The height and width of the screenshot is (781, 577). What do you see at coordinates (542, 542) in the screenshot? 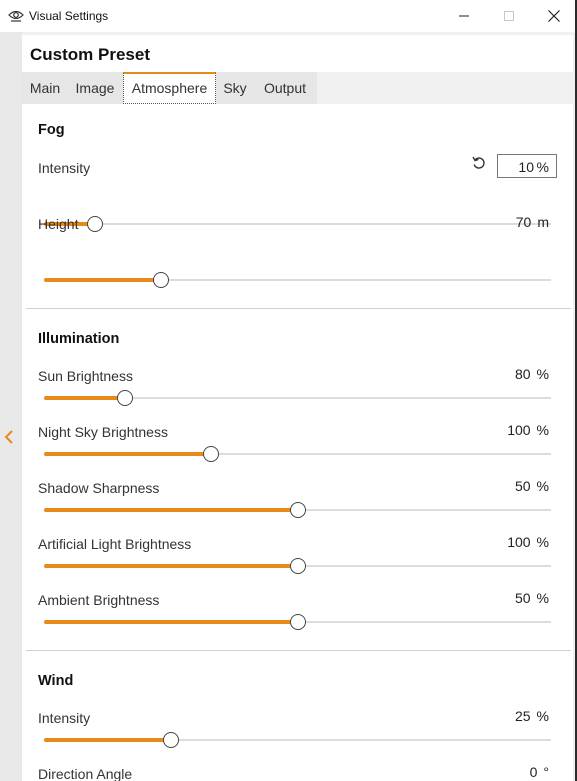
I see `artificial-light-brightness-unit: %` at bounding box center [542, 542].